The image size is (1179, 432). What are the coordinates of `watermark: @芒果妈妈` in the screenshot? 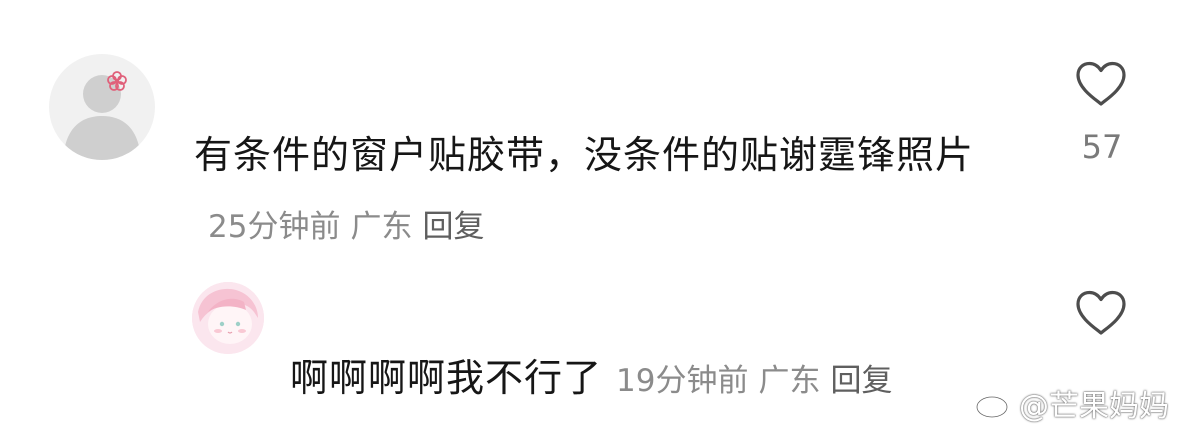 It's located at (1072, 403).